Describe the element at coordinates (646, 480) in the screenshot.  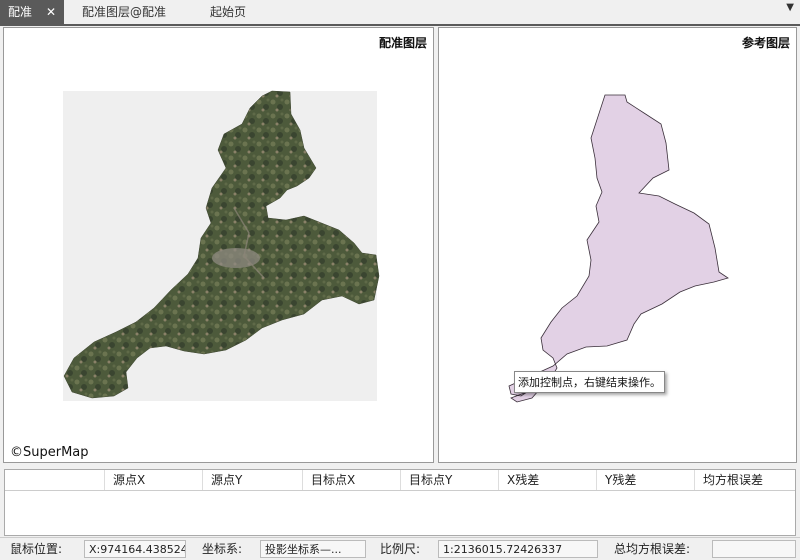
I see `column-header-y-residual: Y残差` at that location.